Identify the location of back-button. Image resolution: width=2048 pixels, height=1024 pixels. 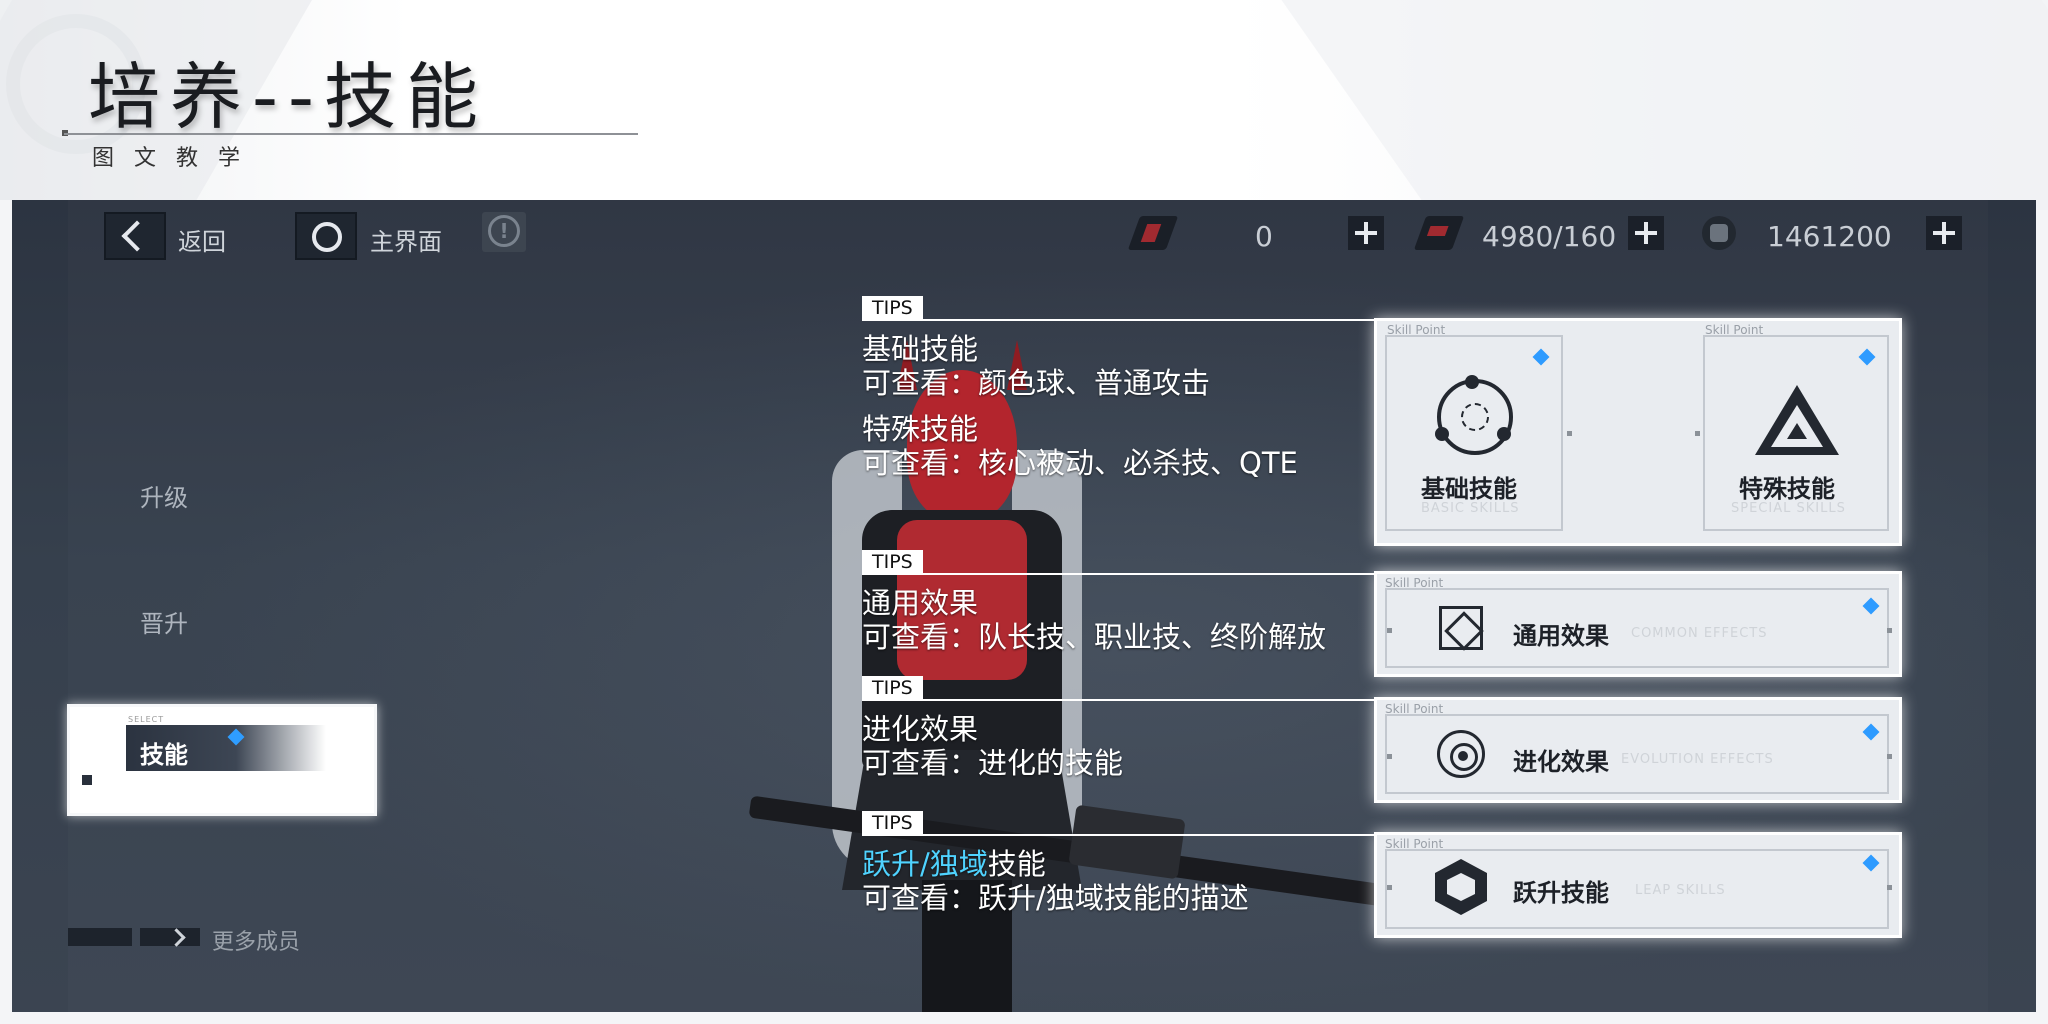
(135, 236).